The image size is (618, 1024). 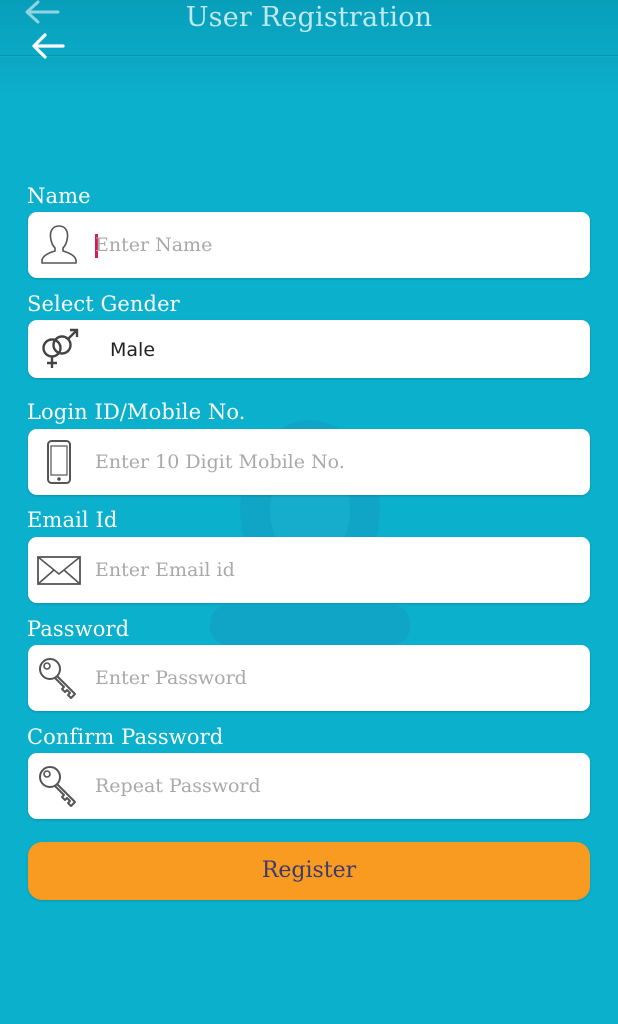 What do you see at coordinates (125, 737) in the screenshot?
I see `confirm-password-label: Confirm Password` at bounding box center [125, 737].